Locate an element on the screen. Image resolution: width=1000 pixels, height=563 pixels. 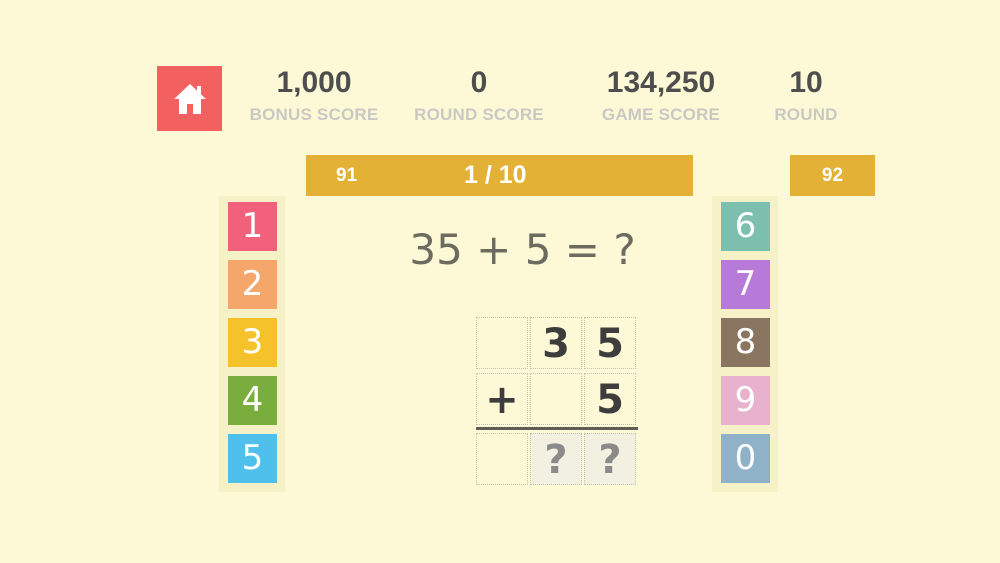
key-0: 0 is located at coordinates (745, 458).